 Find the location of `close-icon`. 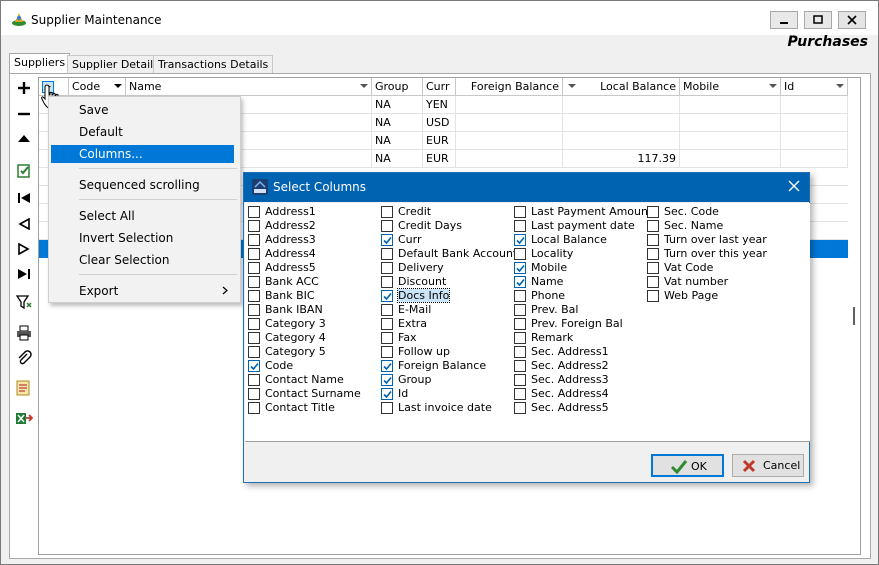

close-icon is located at coordinates (794, 186).